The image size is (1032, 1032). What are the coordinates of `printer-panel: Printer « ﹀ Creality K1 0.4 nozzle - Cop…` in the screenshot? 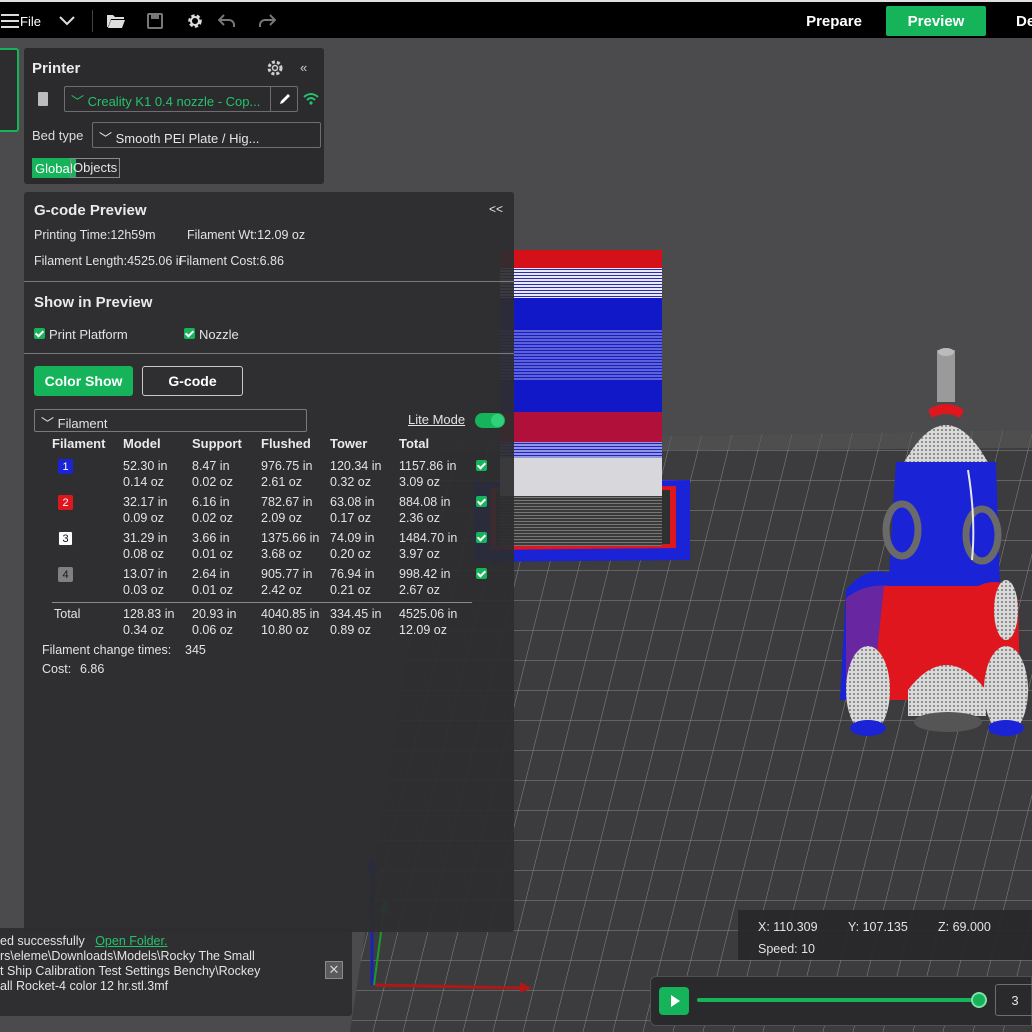 It's located at (174, 116).